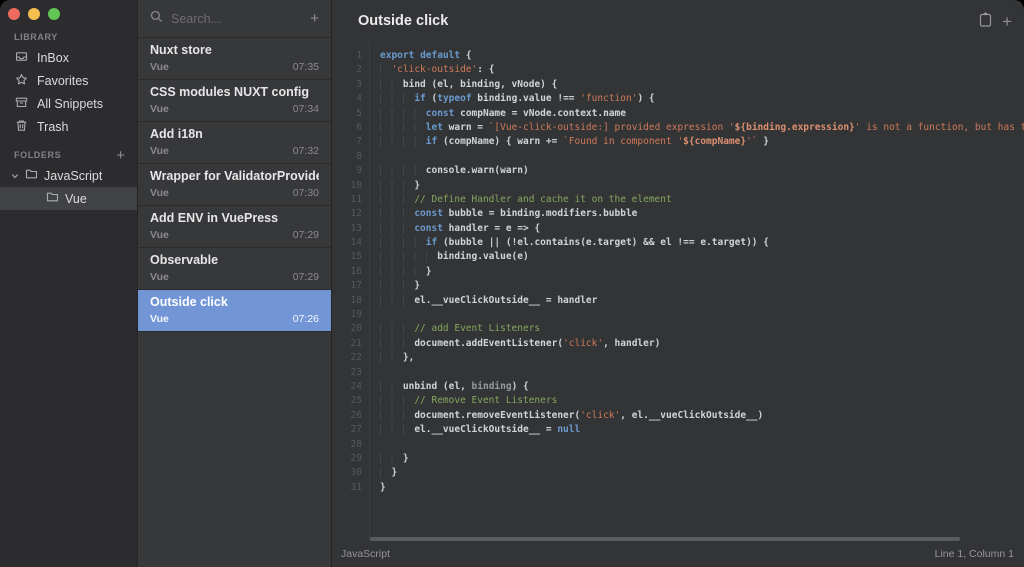 Image resolution: width=1024 pixels, height=567 pixels. I want to click on sidebar-item-label: Trash, so click(53, 126).